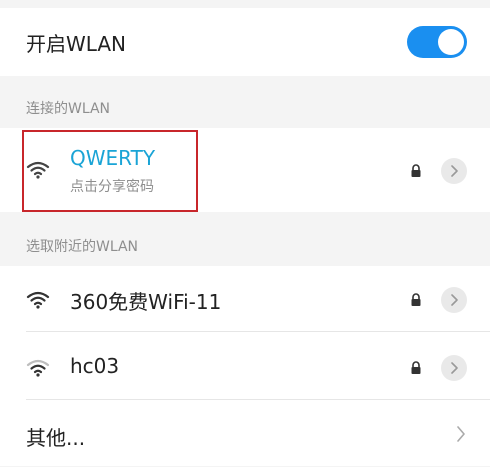  I want to click on wlan-toggle-label: 开启WLAN, so click(76, 44).